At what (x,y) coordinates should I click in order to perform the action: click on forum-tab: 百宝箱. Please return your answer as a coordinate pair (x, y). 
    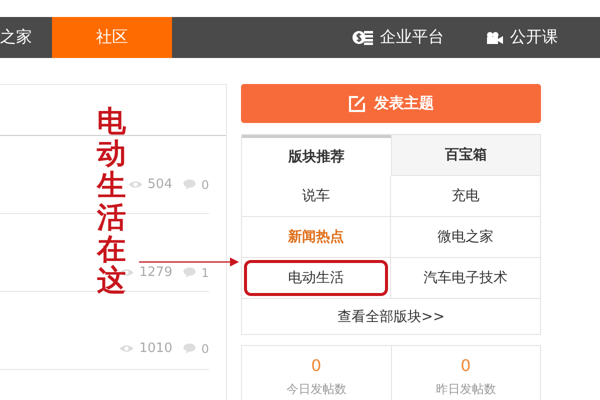
    Looking at the image, I should click on (465, 155).